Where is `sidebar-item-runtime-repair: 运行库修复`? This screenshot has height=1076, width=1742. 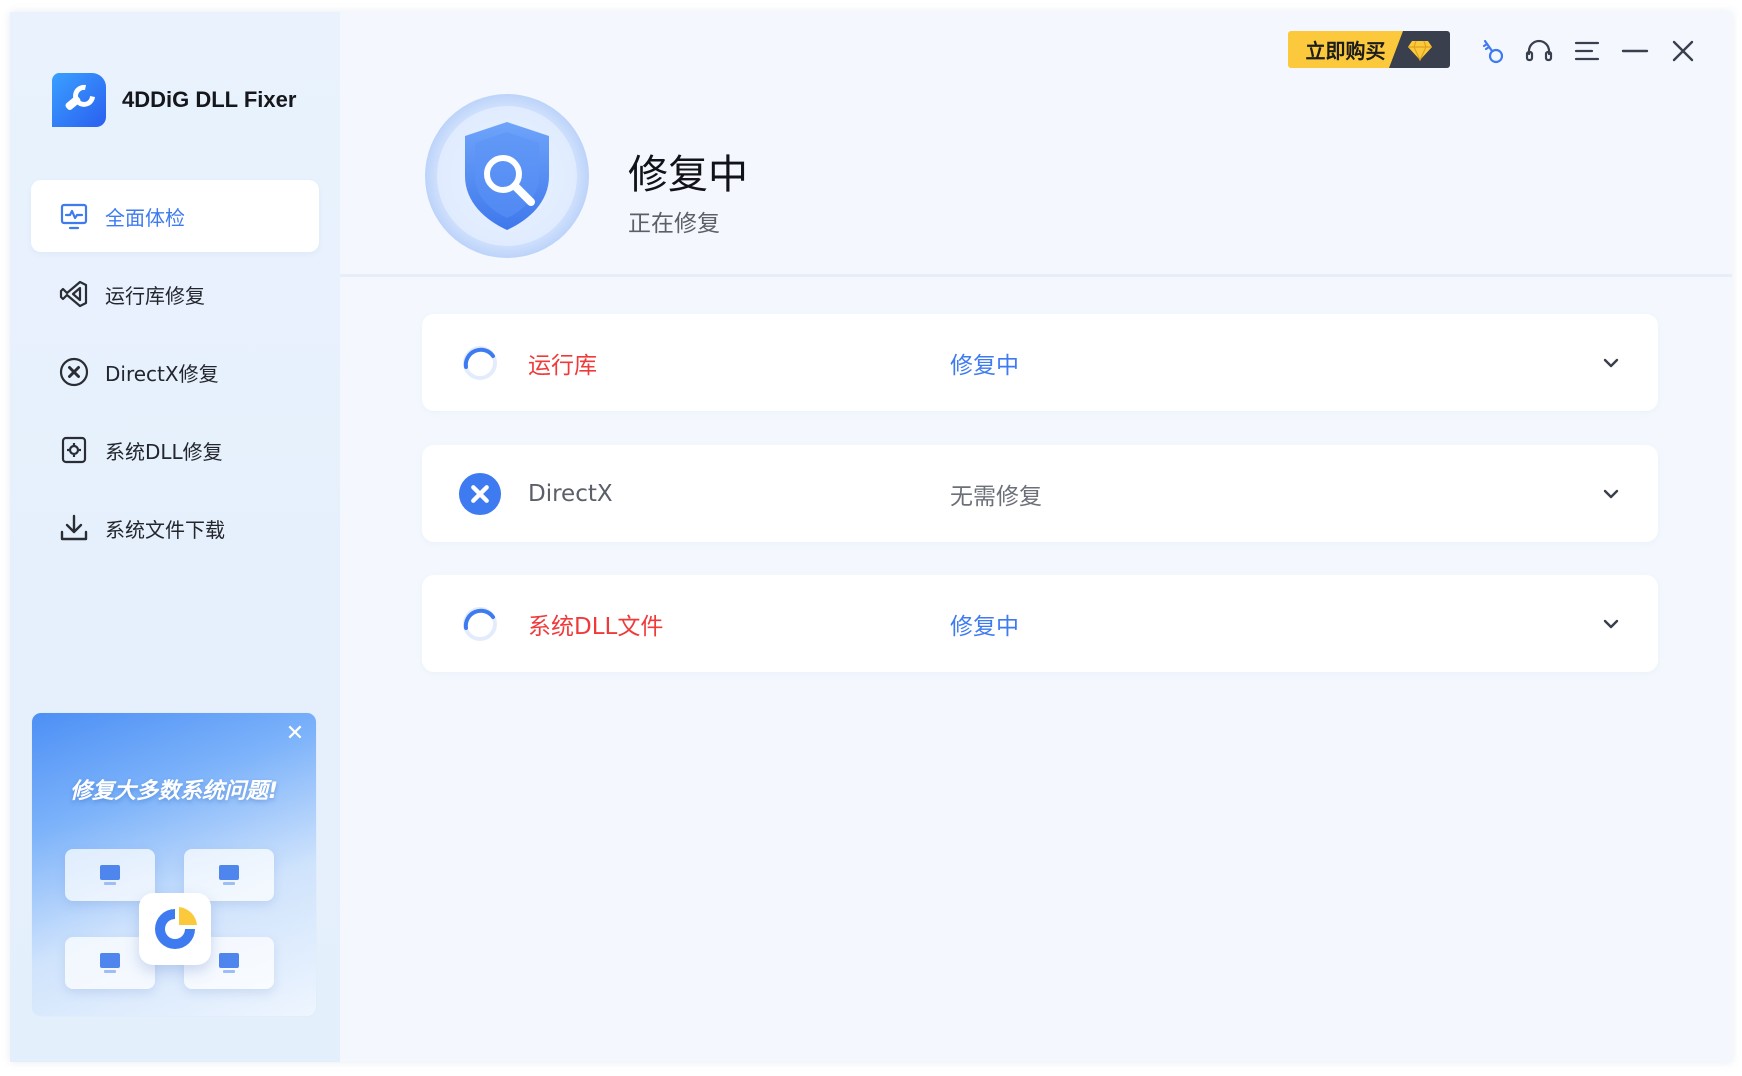 sidebar-item-runtime-repair: 运行库修复 is located at coordinates (175, 294).